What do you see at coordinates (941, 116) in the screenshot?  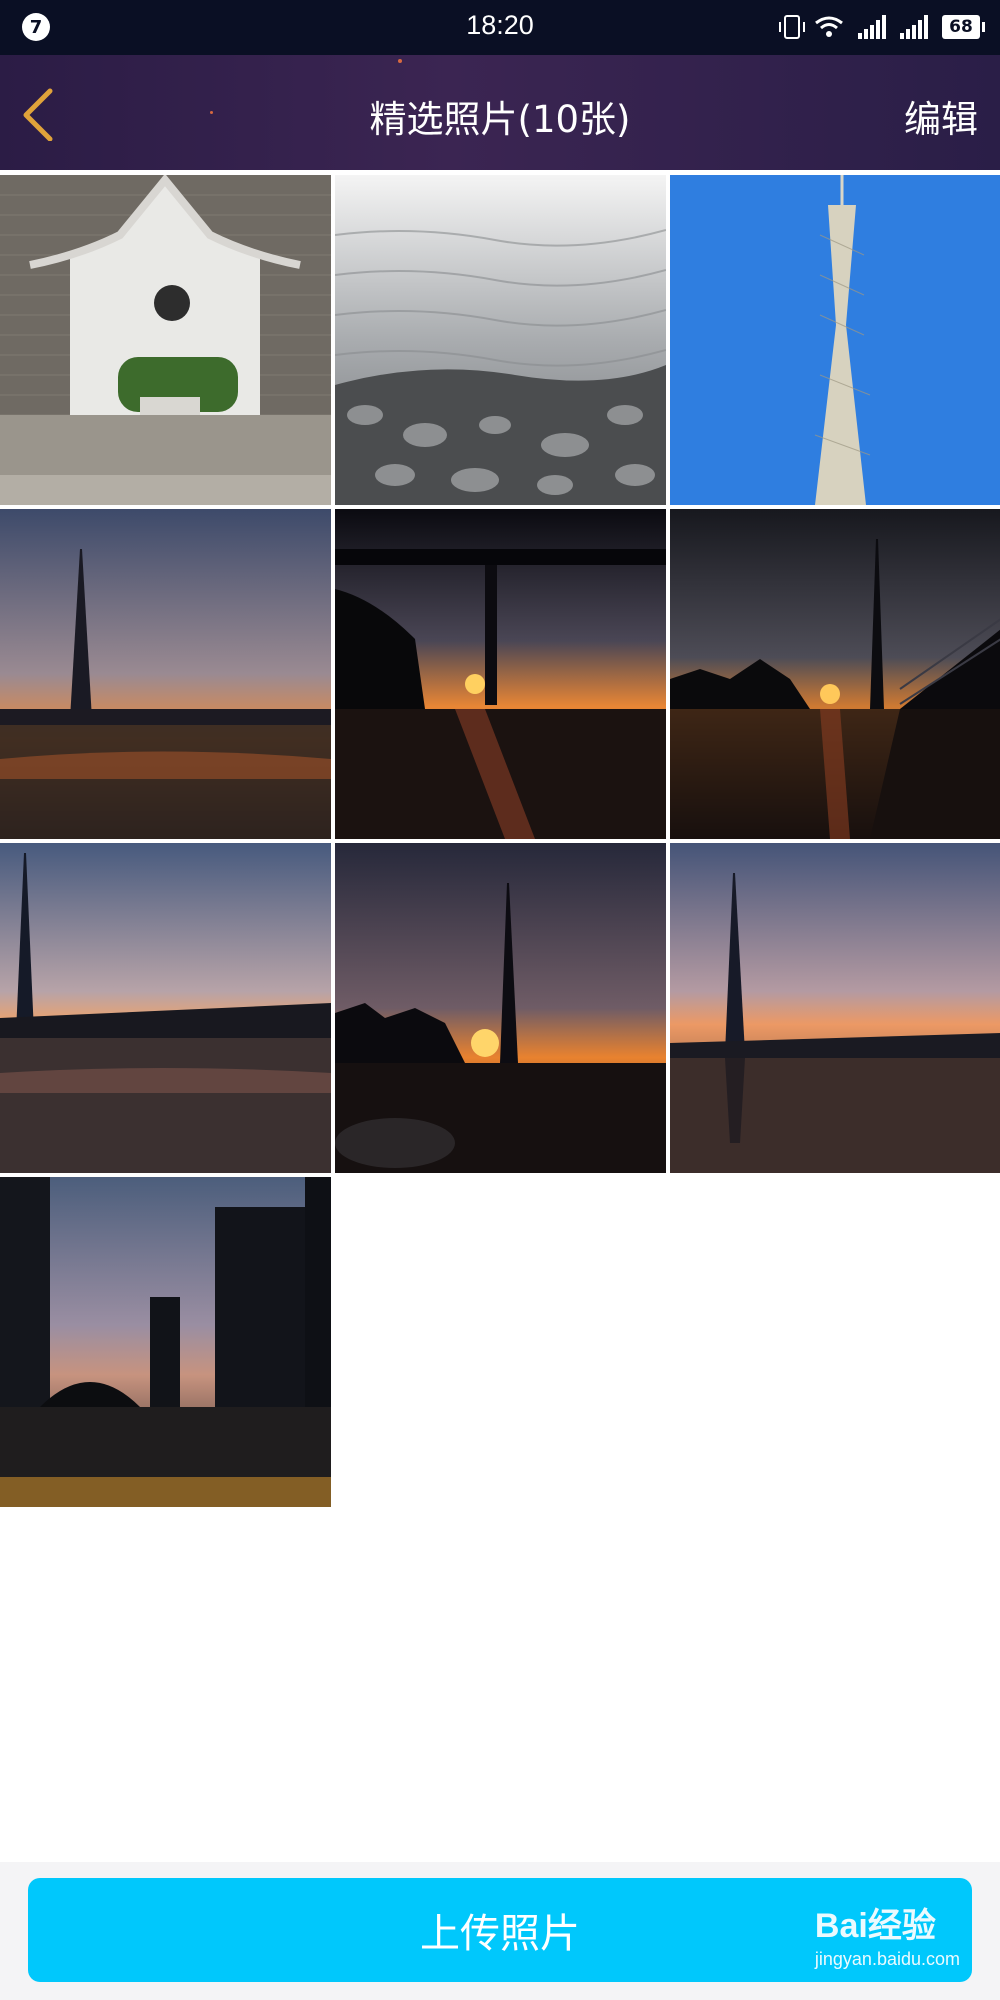 I see `edit-button: 编辑` at bounding box center [941, 116].